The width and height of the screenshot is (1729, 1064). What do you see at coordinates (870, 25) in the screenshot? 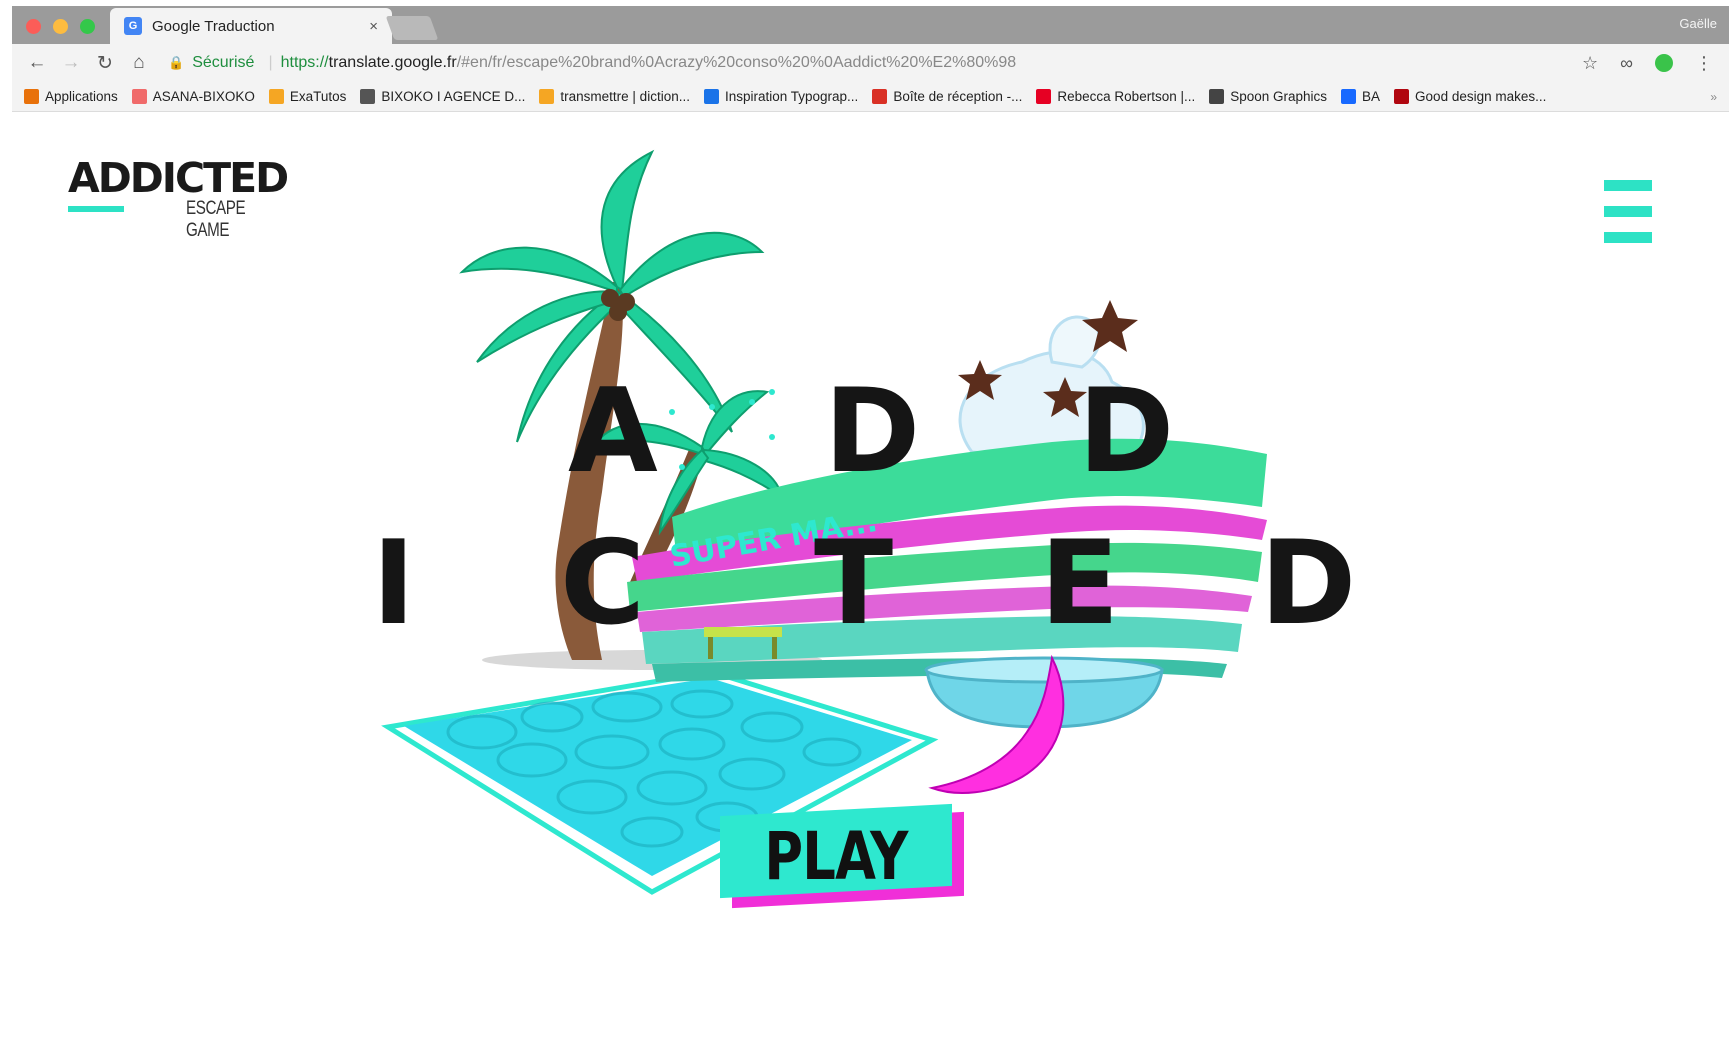
I see `tab-bar: G Google Traduction × Gaëlle` at bounding box center [870, 25].